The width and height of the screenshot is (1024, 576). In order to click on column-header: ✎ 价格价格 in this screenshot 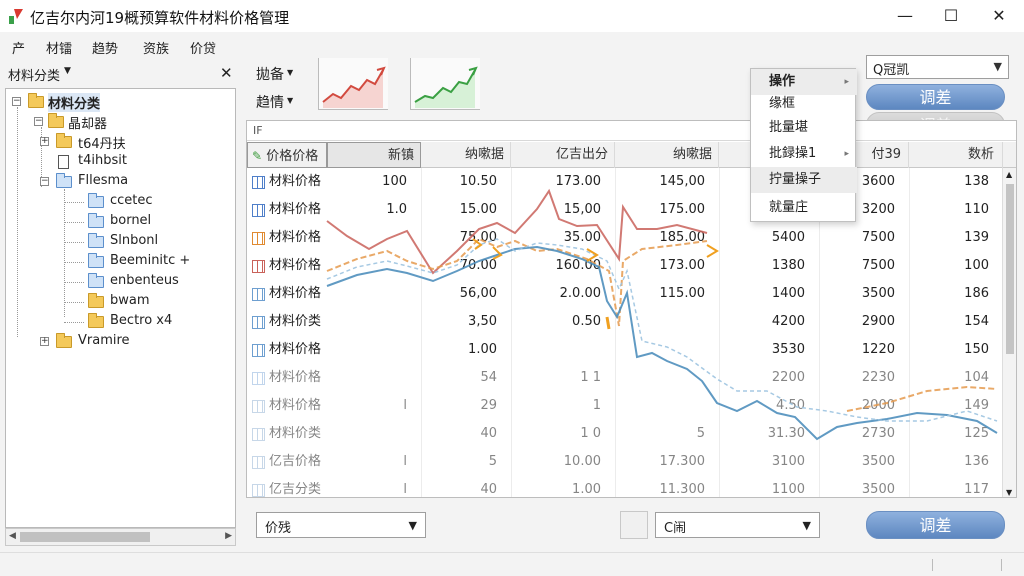, I will do `click(287, 155)`.